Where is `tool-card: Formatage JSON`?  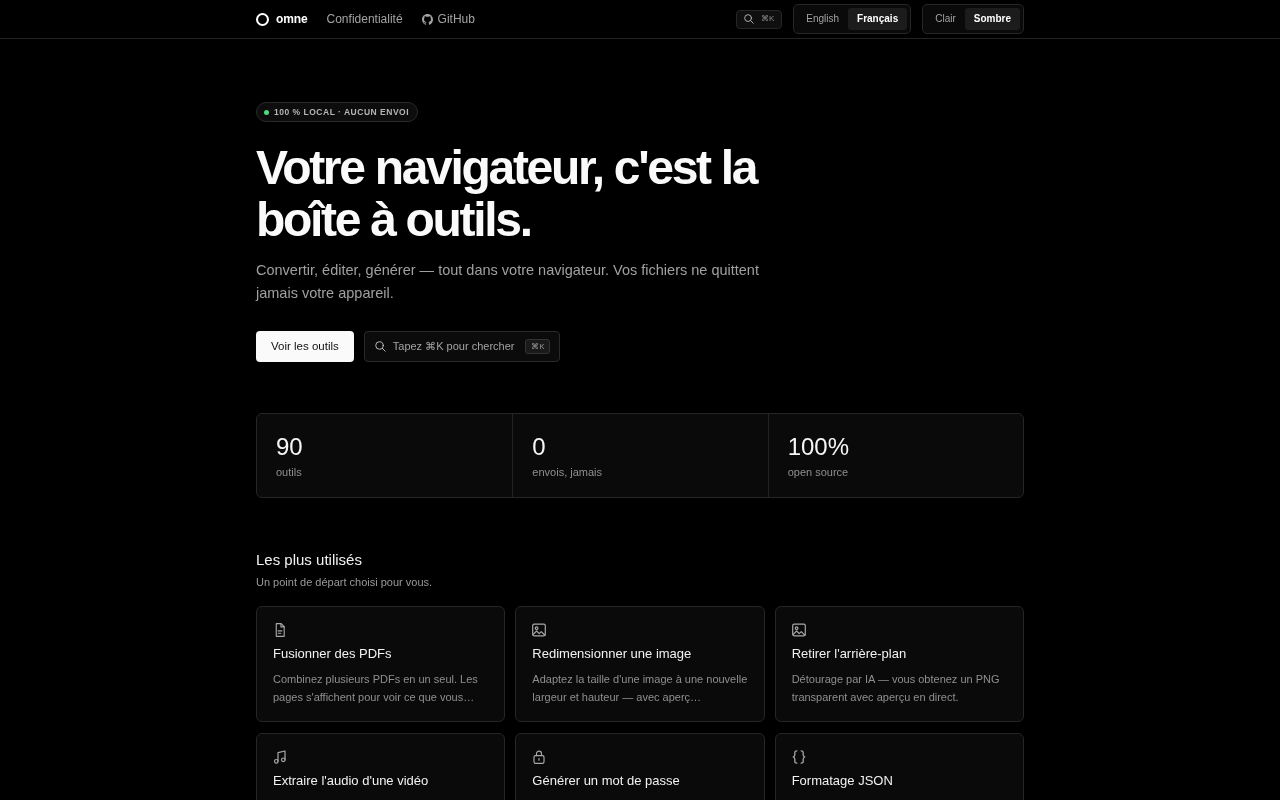 tool-card: Formatage JSON is located at coordinates (899, 766).